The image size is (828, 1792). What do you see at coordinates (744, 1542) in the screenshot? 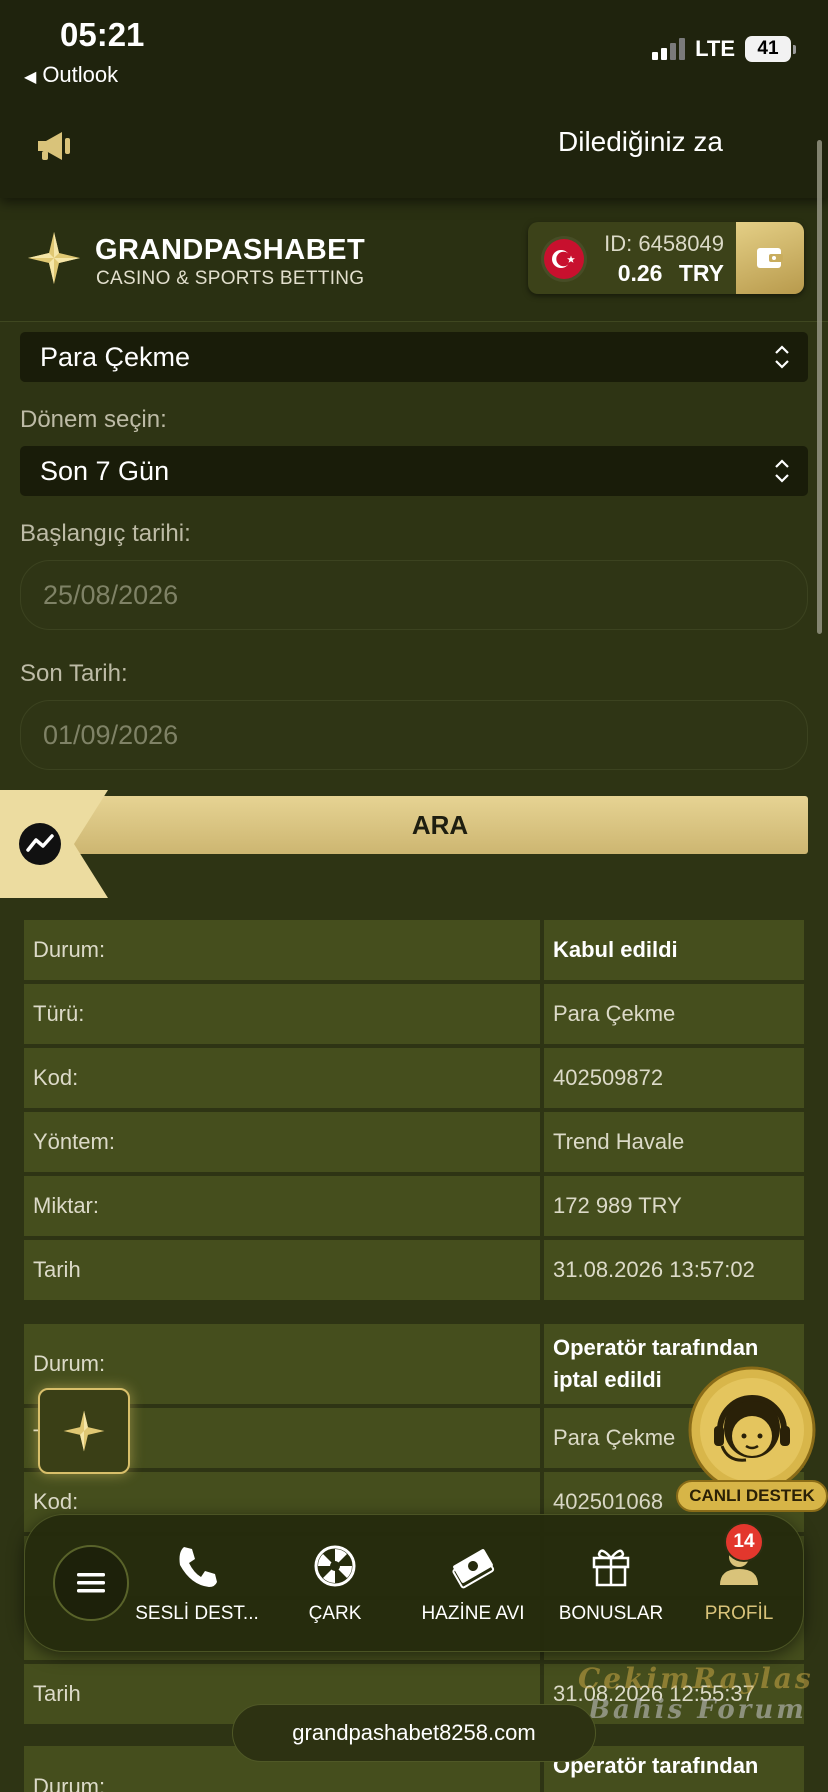
I see `notification-badge: 14` at bounding box center [744, 1542].